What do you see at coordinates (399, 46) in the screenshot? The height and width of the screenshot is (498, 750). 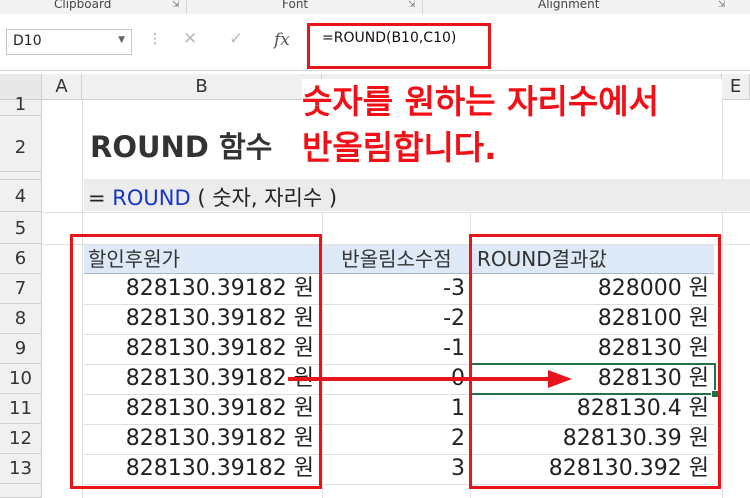 I see `formula-highlight-box` at bounding box center [399, 46].